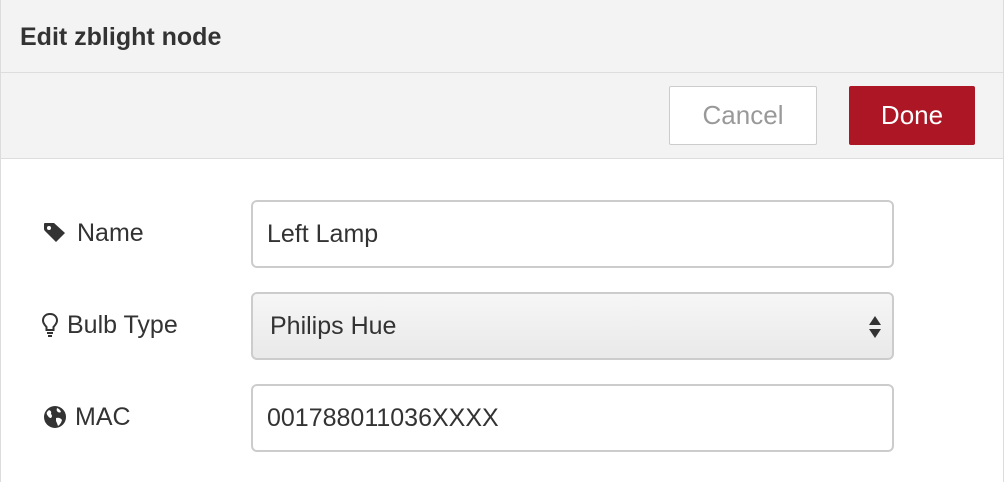 This screenshot has width=1004, height=482. Describe the element at coordinates (333, 326) in the screenshot. I see `bulb-type-selected-value: Philips Hue` at that location.